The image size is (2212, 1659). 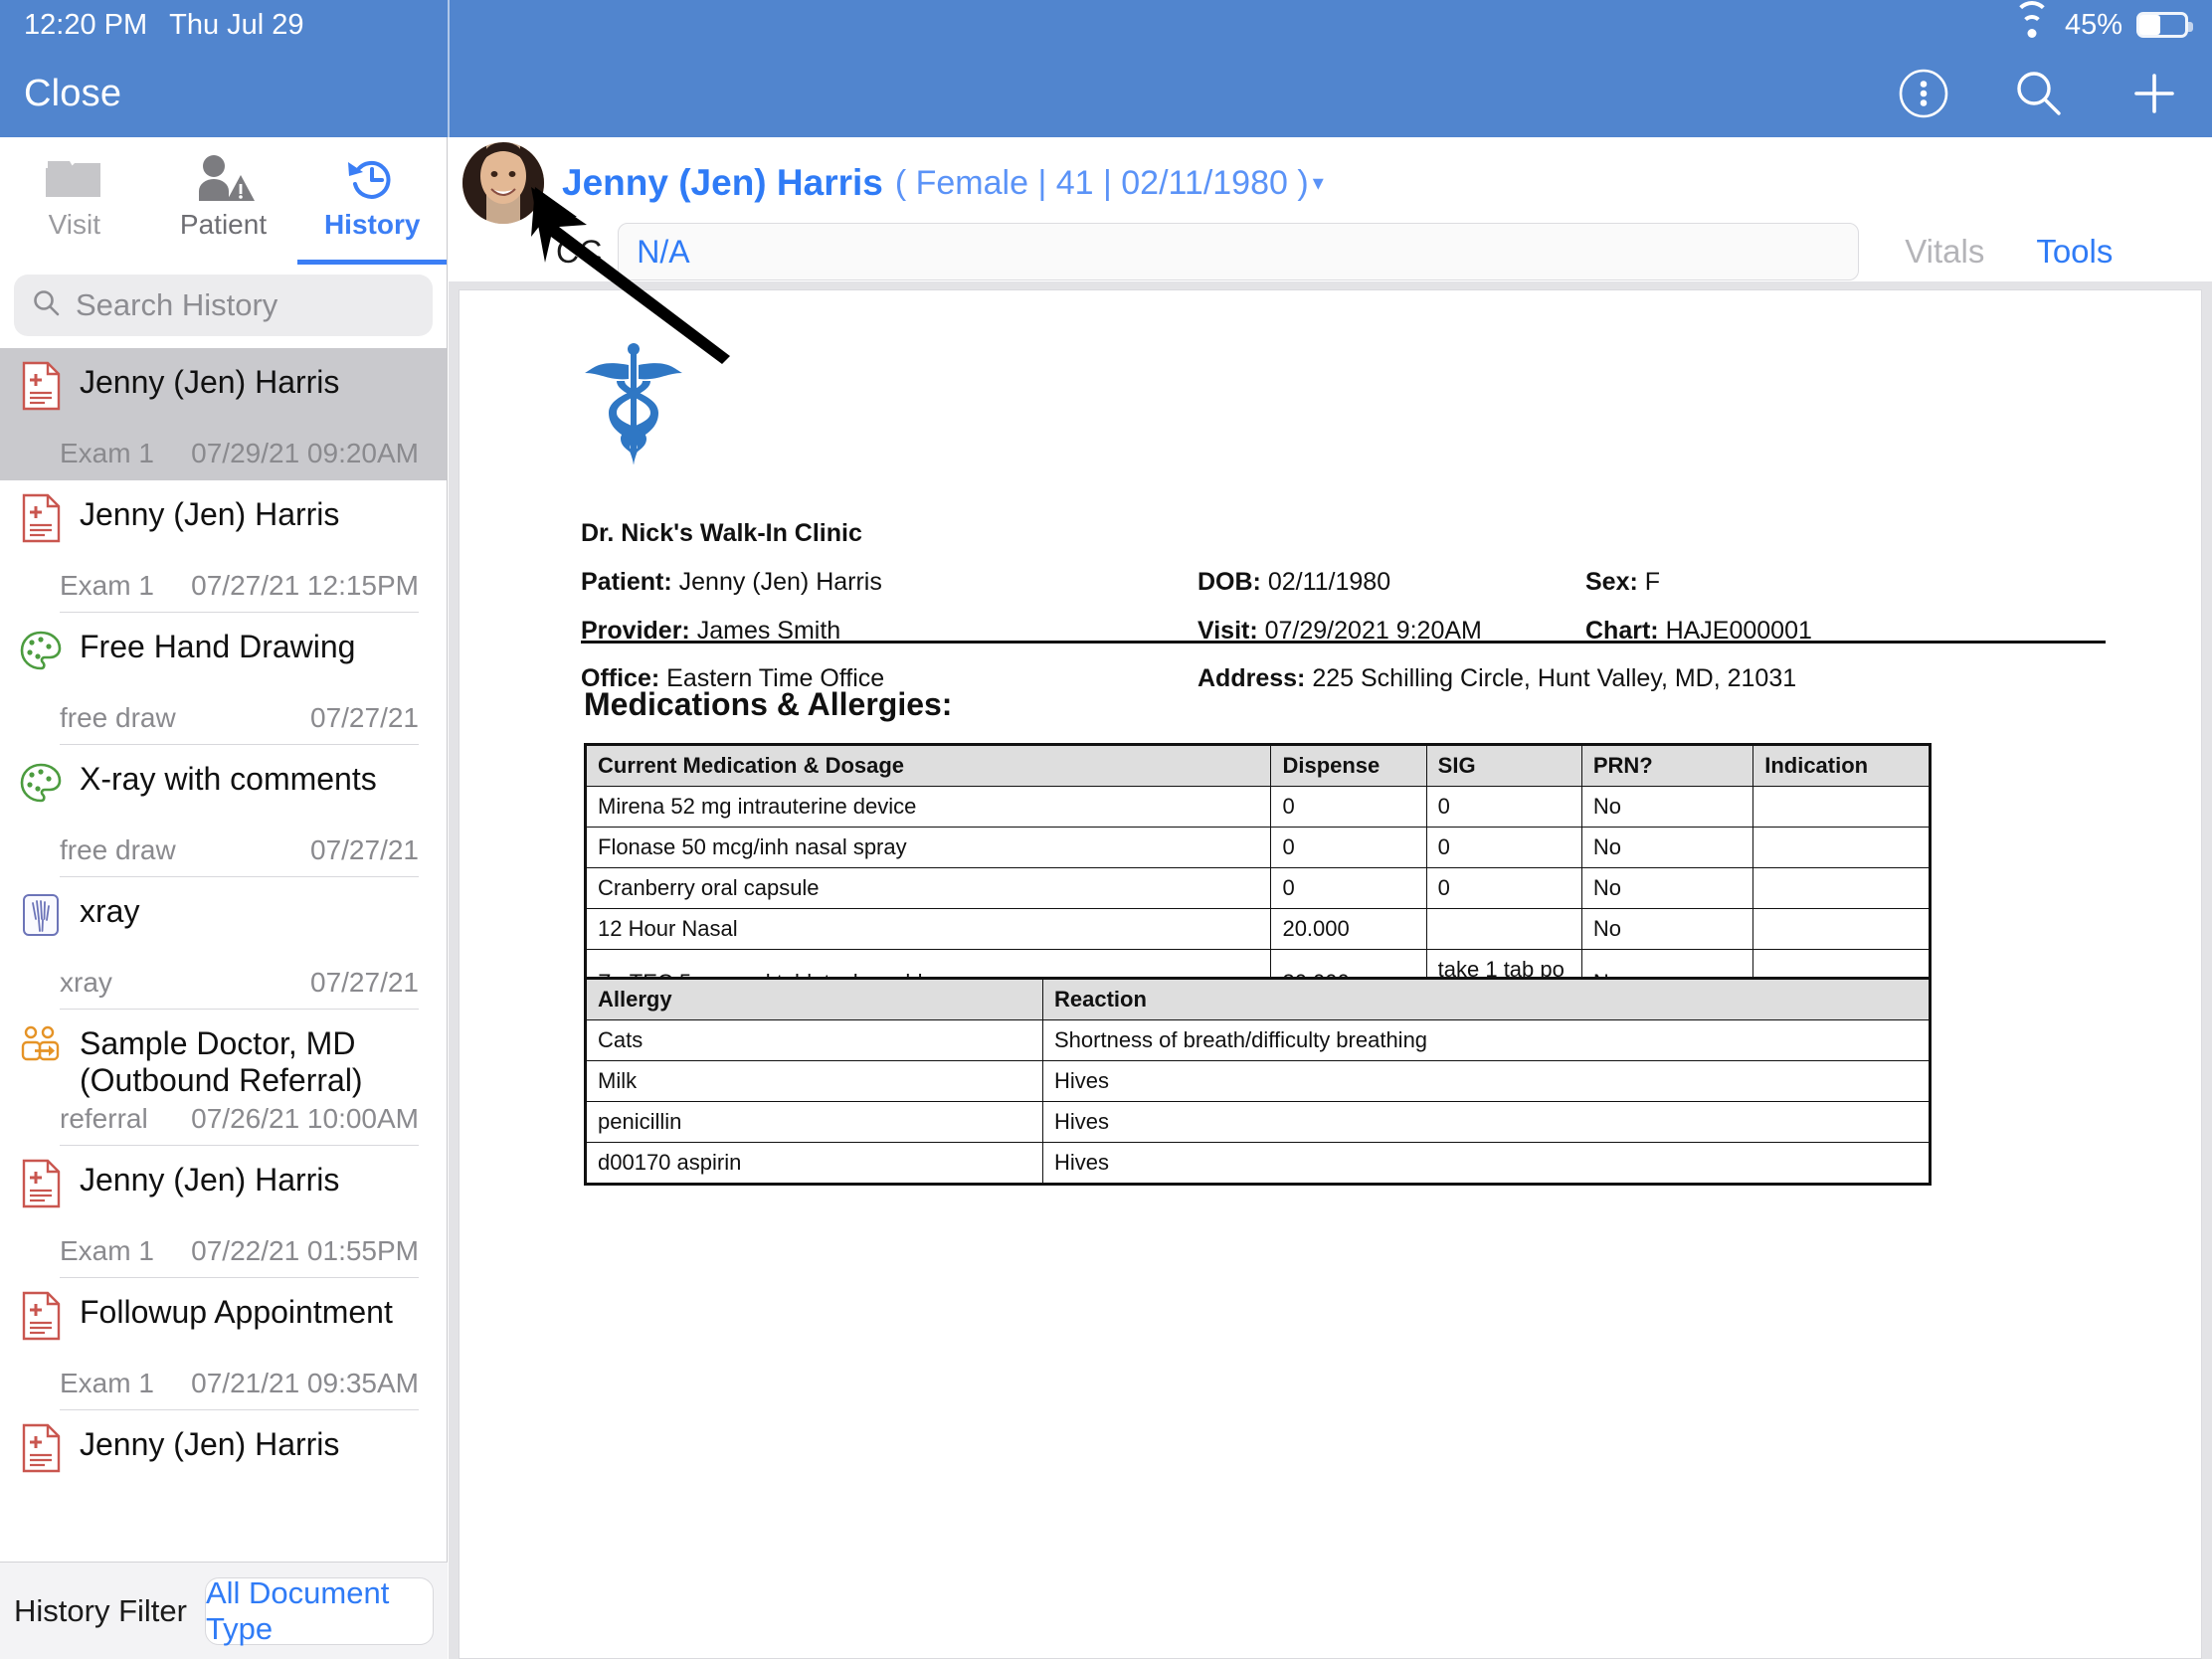 I want to click on list-item-subtitle: free draw, so click(x=118, y=717).